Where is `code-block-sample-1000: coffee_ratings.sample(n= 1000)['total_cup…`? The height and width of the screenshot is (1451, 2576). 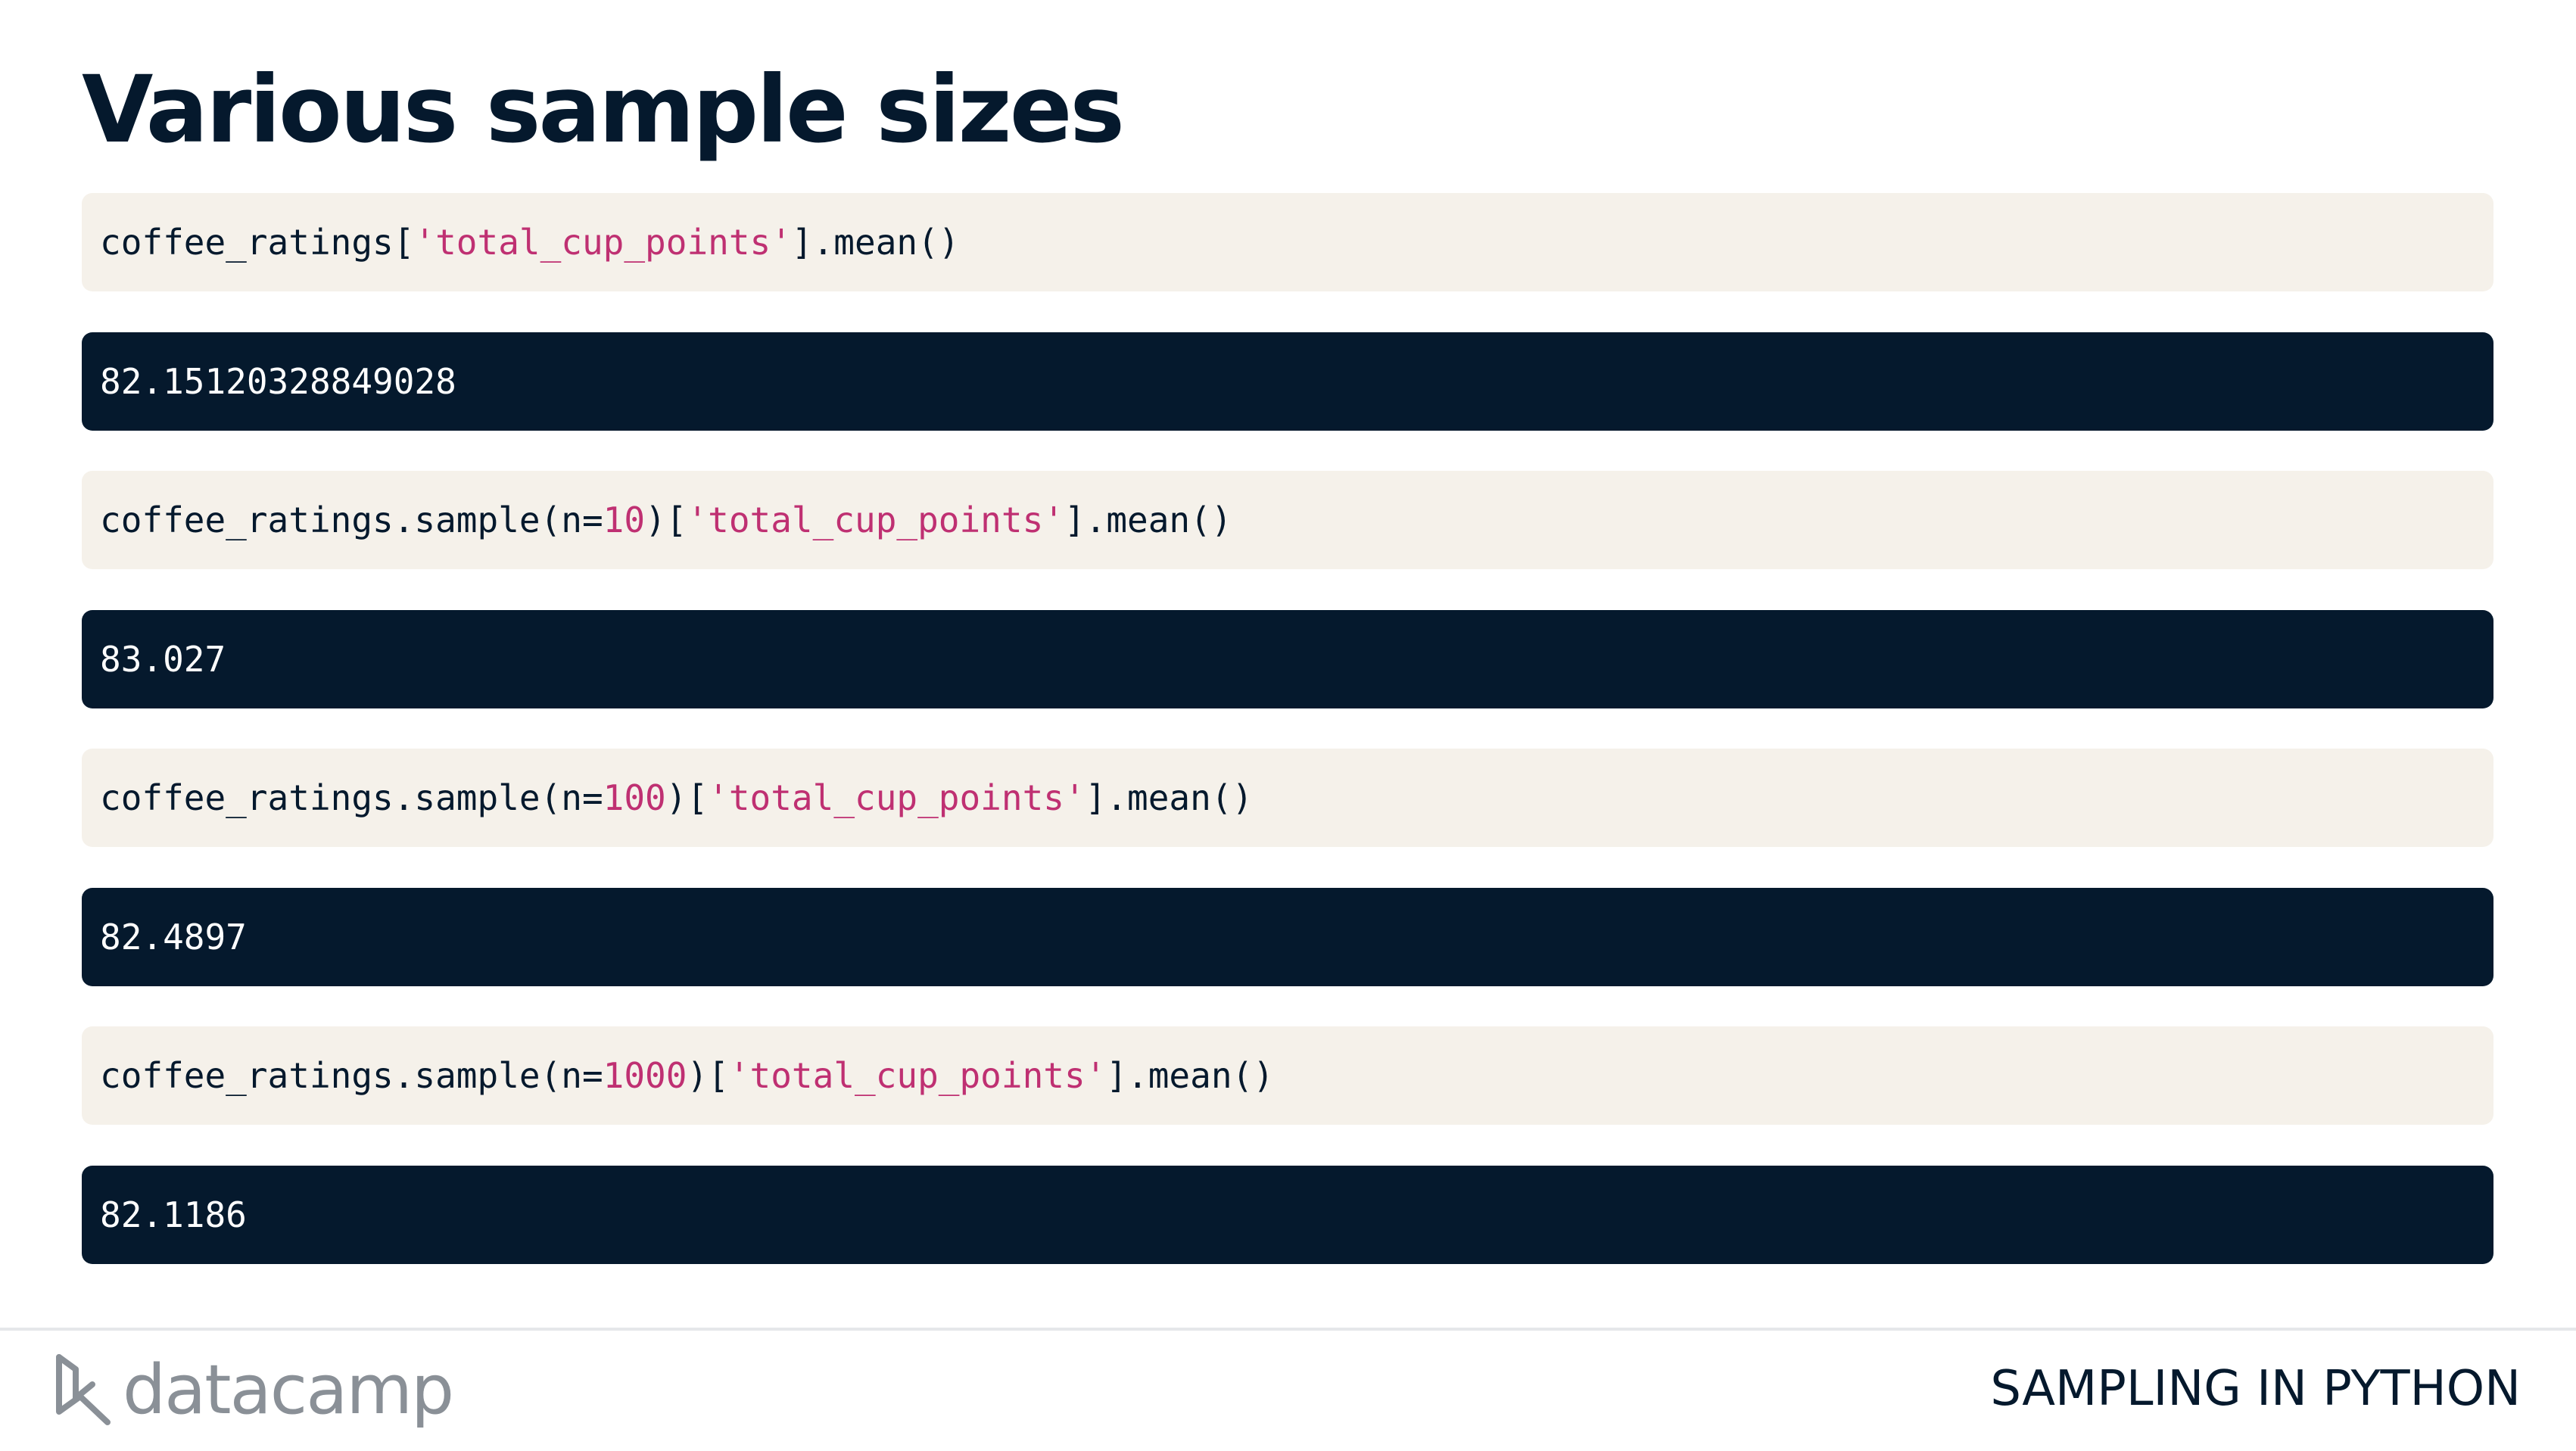
code-block-sample-1000: coffee_ratings.sample(n= 1000)['total_cup… is located at coordinates (1287, 1075).